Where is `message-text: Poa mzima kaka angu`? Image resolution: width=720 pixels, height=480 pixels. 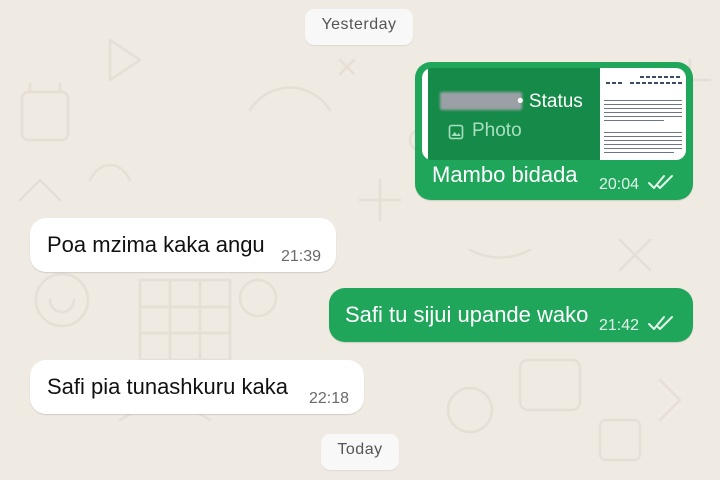 message-text: Poa mzima kaka angu is located at coordinates (156, 244).